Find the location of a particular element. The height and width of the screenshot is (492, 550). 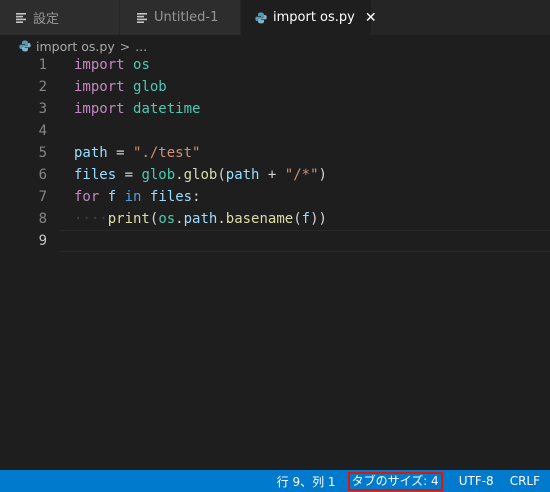

code-line: 1 import os is located at coordinates (275, 65).